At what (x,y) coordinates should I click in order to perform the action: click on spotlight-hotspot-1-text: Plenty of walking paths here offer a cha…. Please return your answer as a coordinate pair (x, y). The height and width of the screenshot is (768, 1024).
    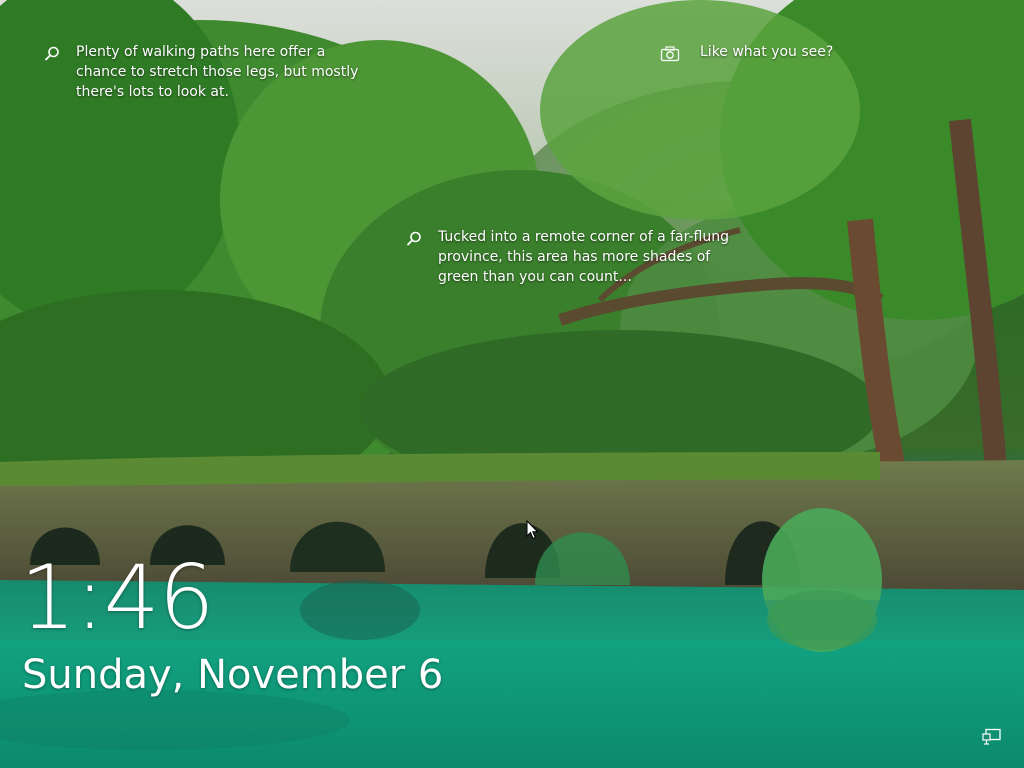
    Looking at the image, I should click on (217, 72).